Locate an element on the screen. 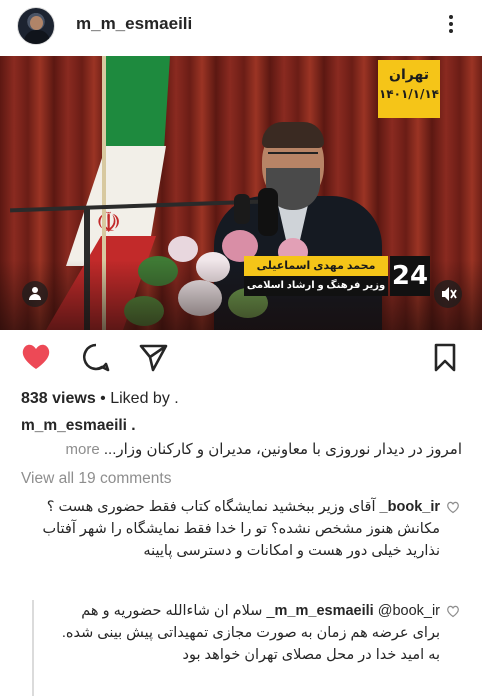 Image resolution: width=482 pixels, height=700 pixels. speaker-glasses is located at coordinates (293, 159).